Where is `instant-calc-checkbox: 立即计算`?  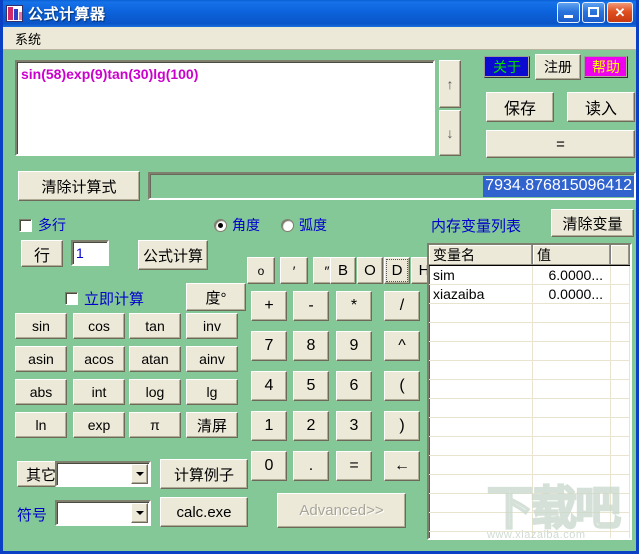
instant-calc-checkbox: 立即计算 is located at coordinates (104, 298).